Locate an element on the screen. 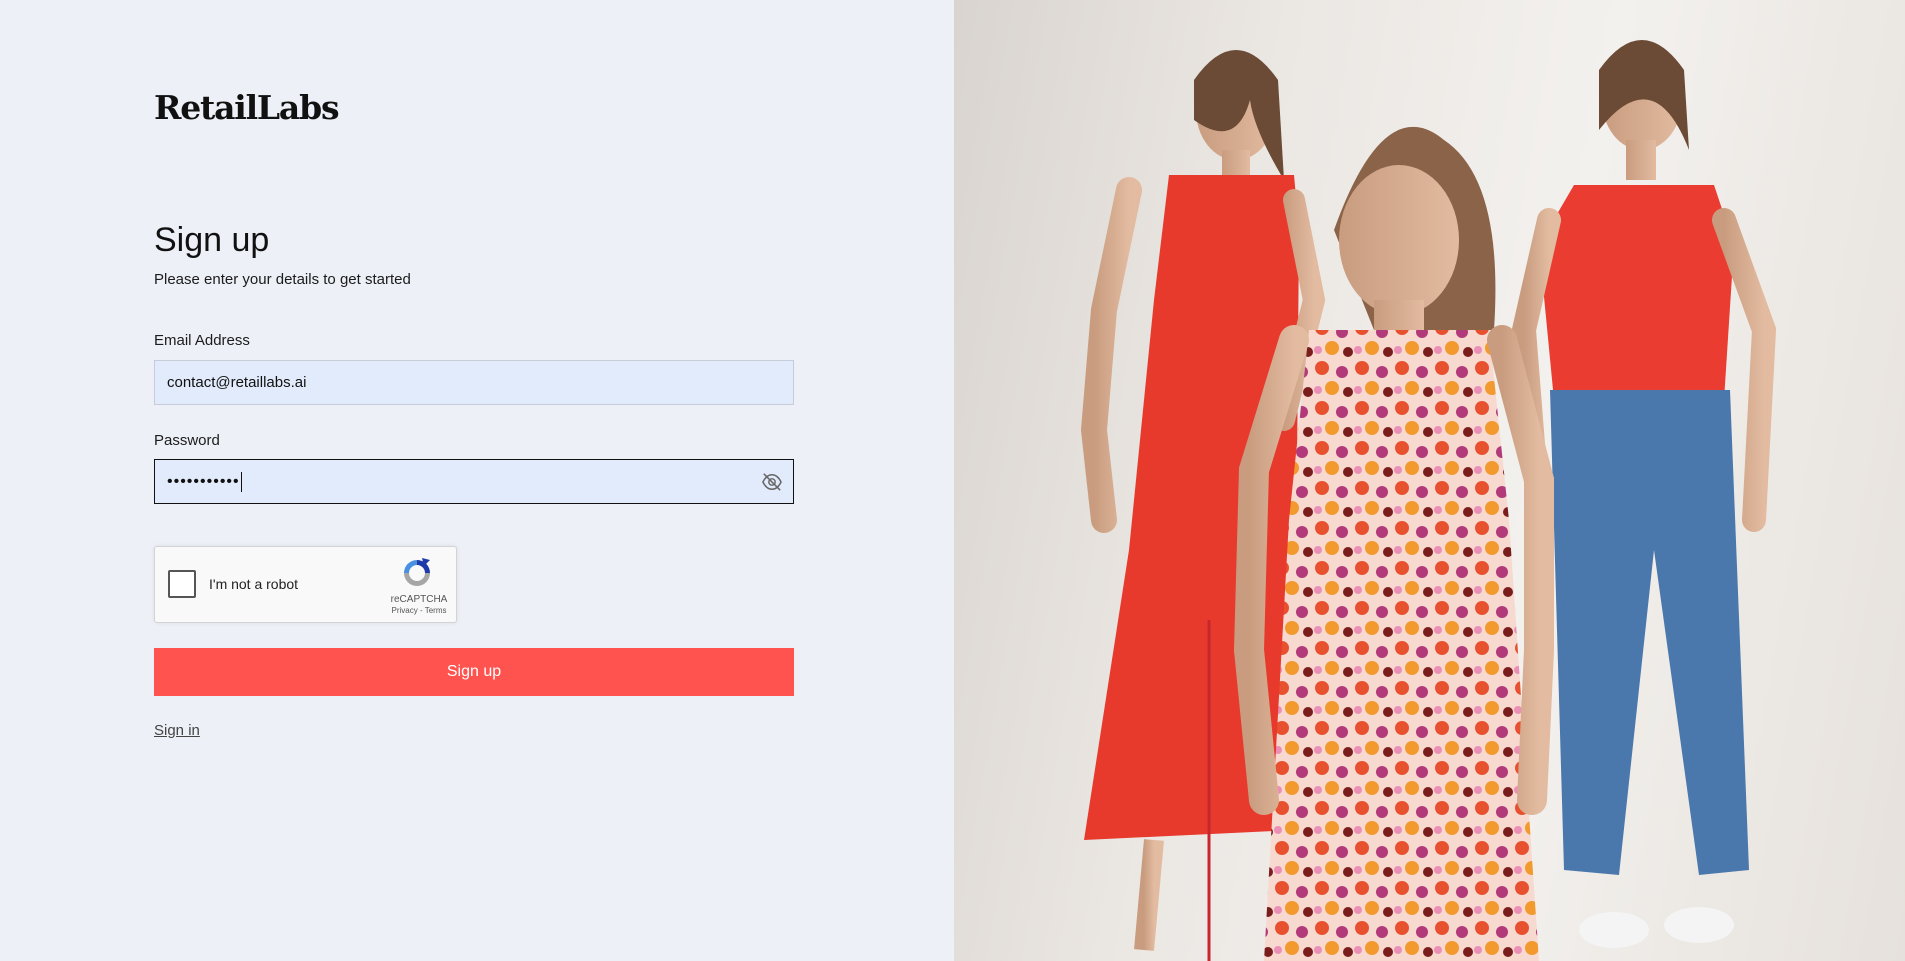 The image size is (1905, 961). model-right is located at coordinates (1644, 494).